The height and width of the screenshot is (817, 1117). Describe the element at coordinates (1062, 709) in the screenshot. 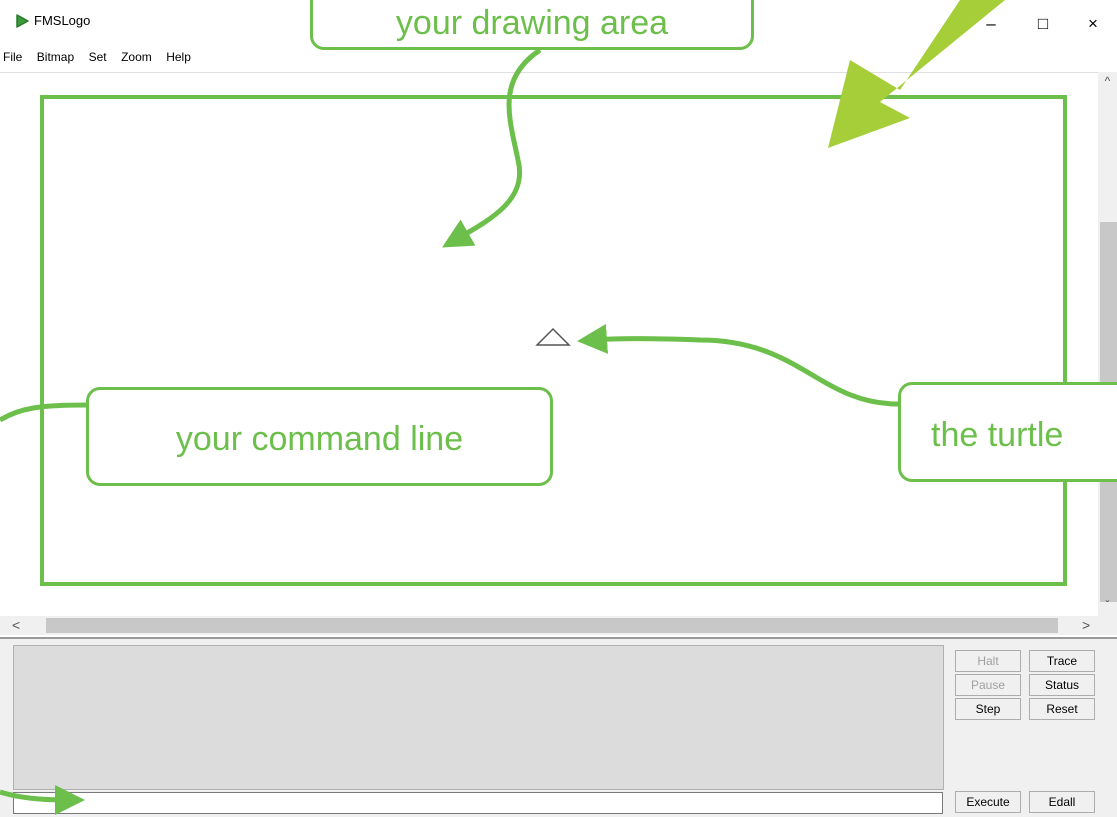

I see `reset-button: Reset` at that location.